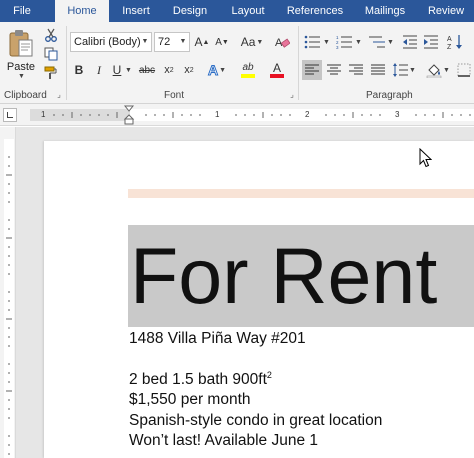 The height and width of the screenshot is (458, 474). What do you see at coordinates (292, 95) in the screenshot?
I see `font-launcher-icon: ⌟` at bounding box center [292, 95].